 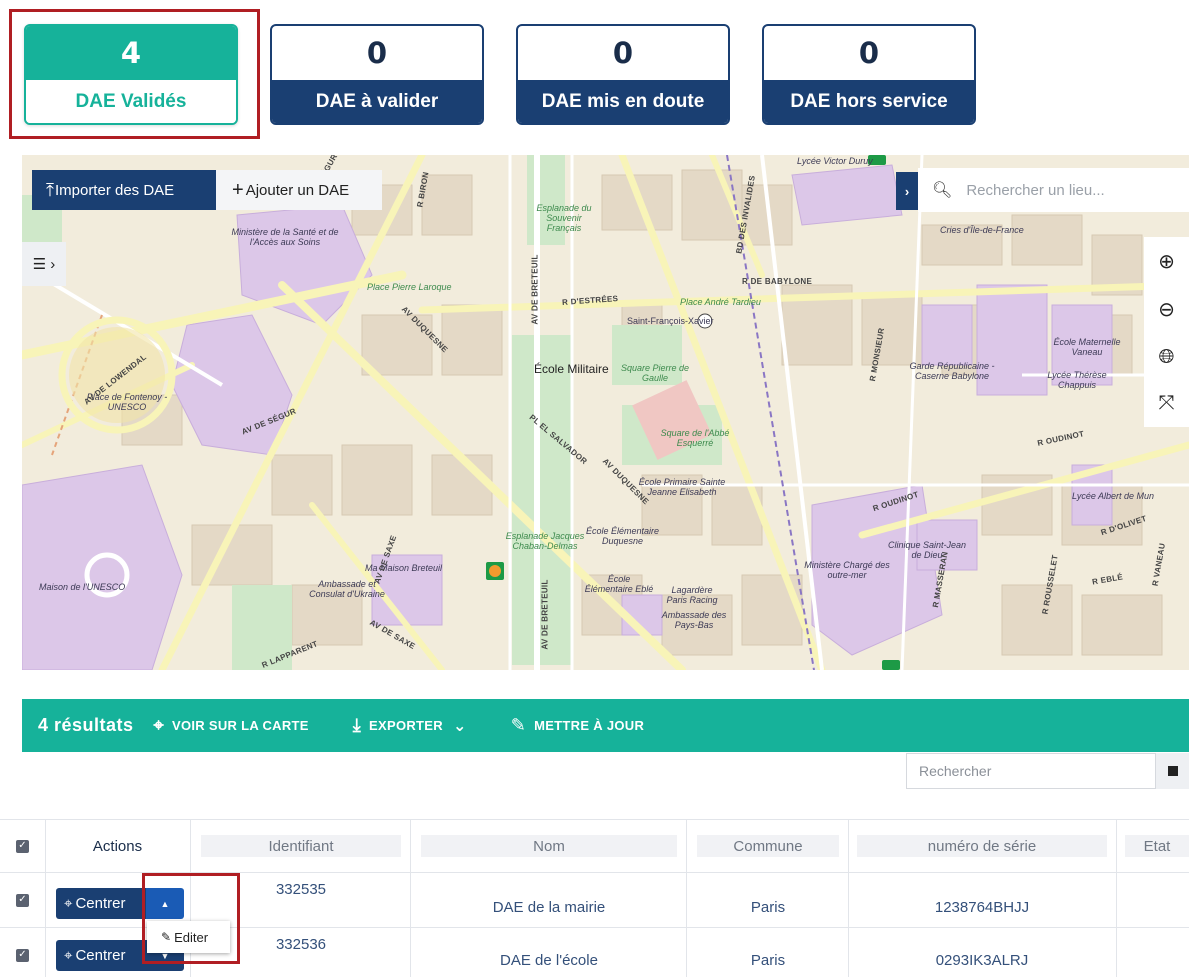 I want to click on map-label: Lycée Victor Duruy, so click(x=835, y=161).